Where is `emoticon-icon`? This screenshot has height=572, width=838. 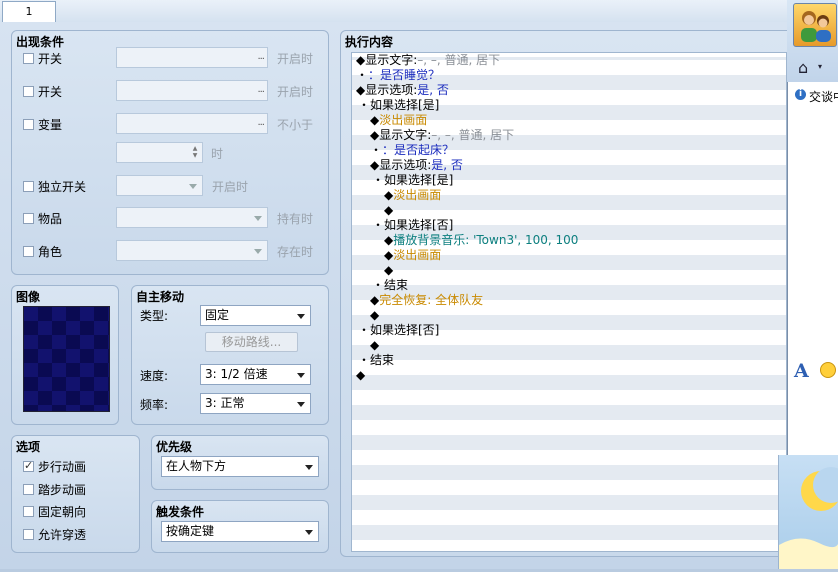 emoticon-icon is located at coordinates (828, 370).